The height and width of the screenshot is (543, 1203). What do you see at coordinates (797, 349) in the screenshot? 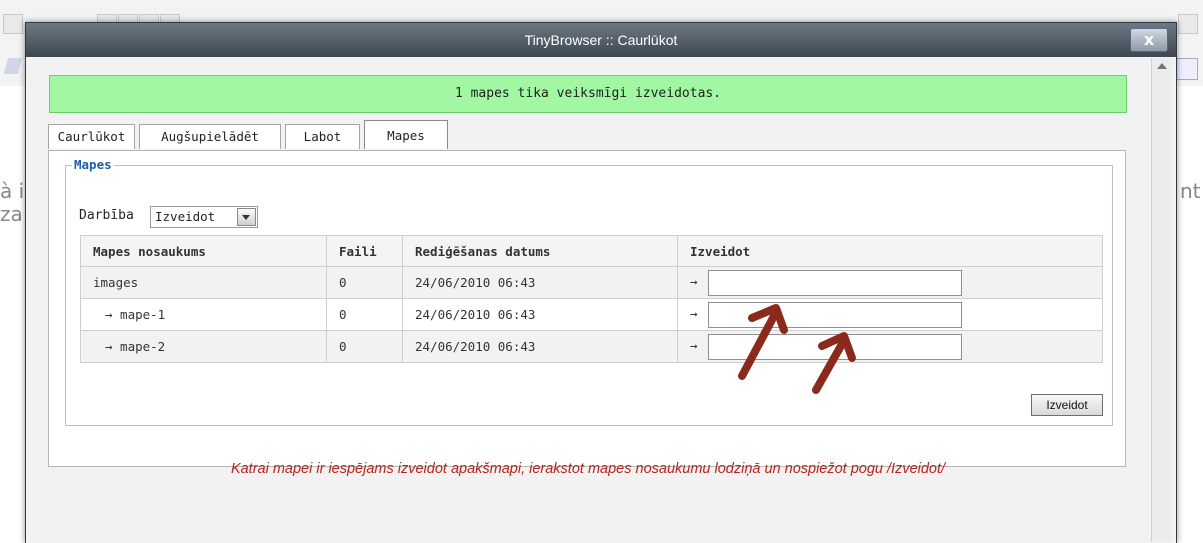
I see `annotation-arrows` at bounding box center [797, 349].